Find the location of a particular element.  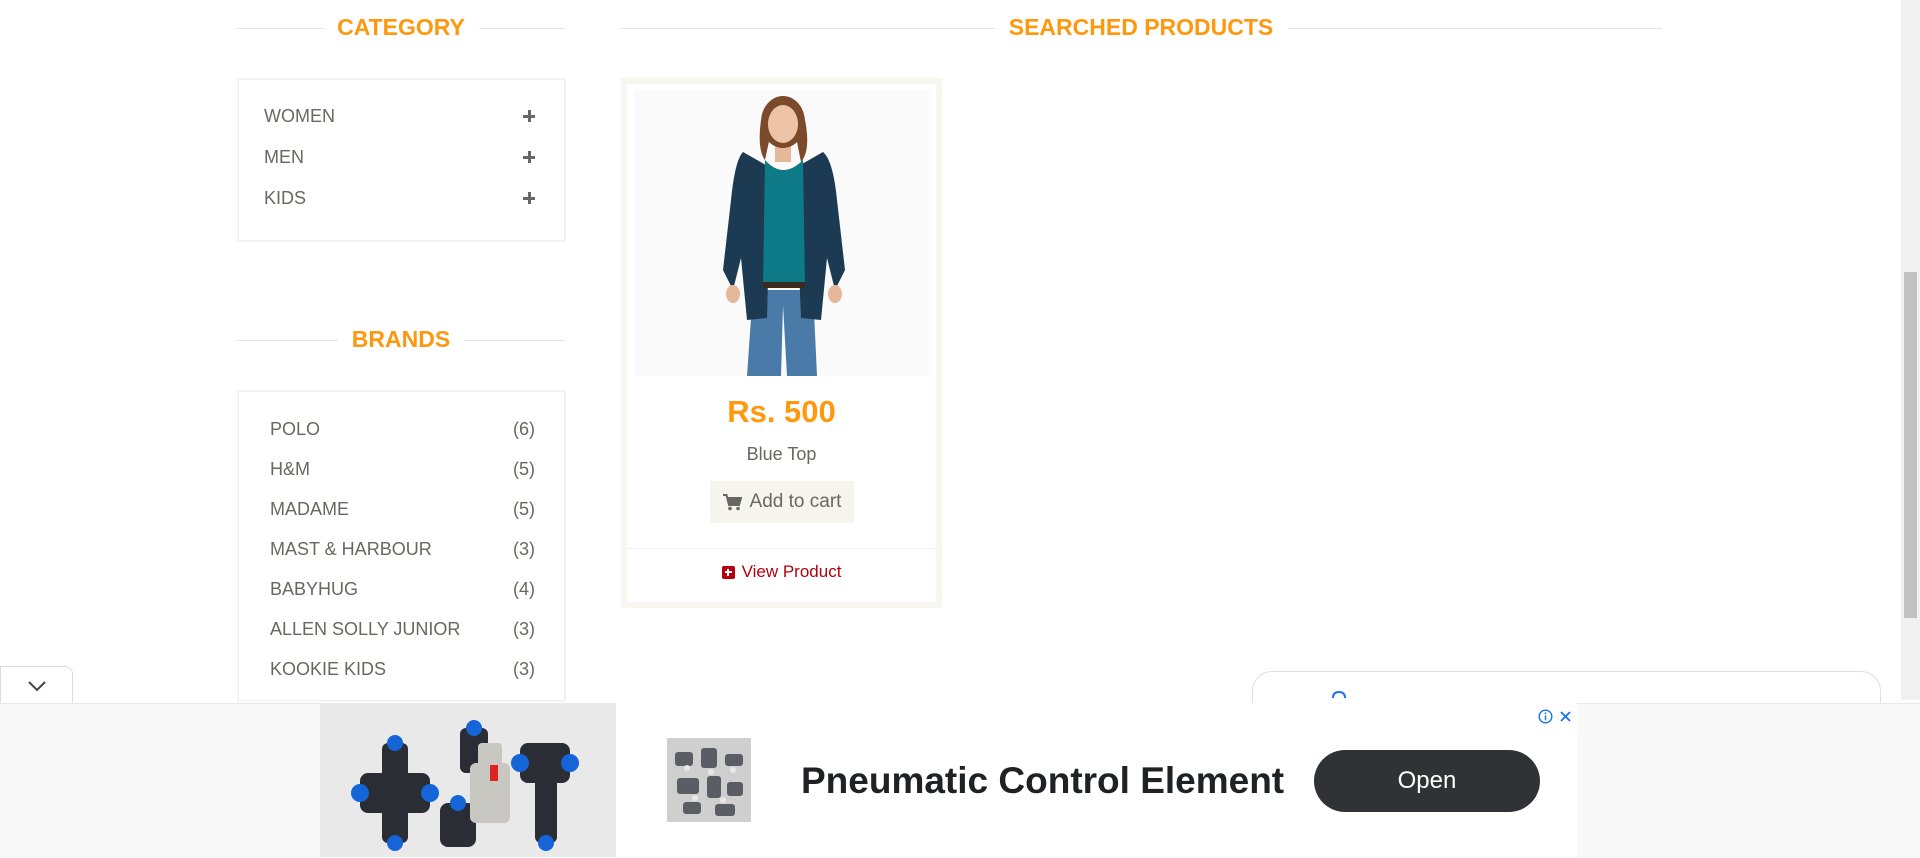

card-divider is located at coordinates (781, 548).